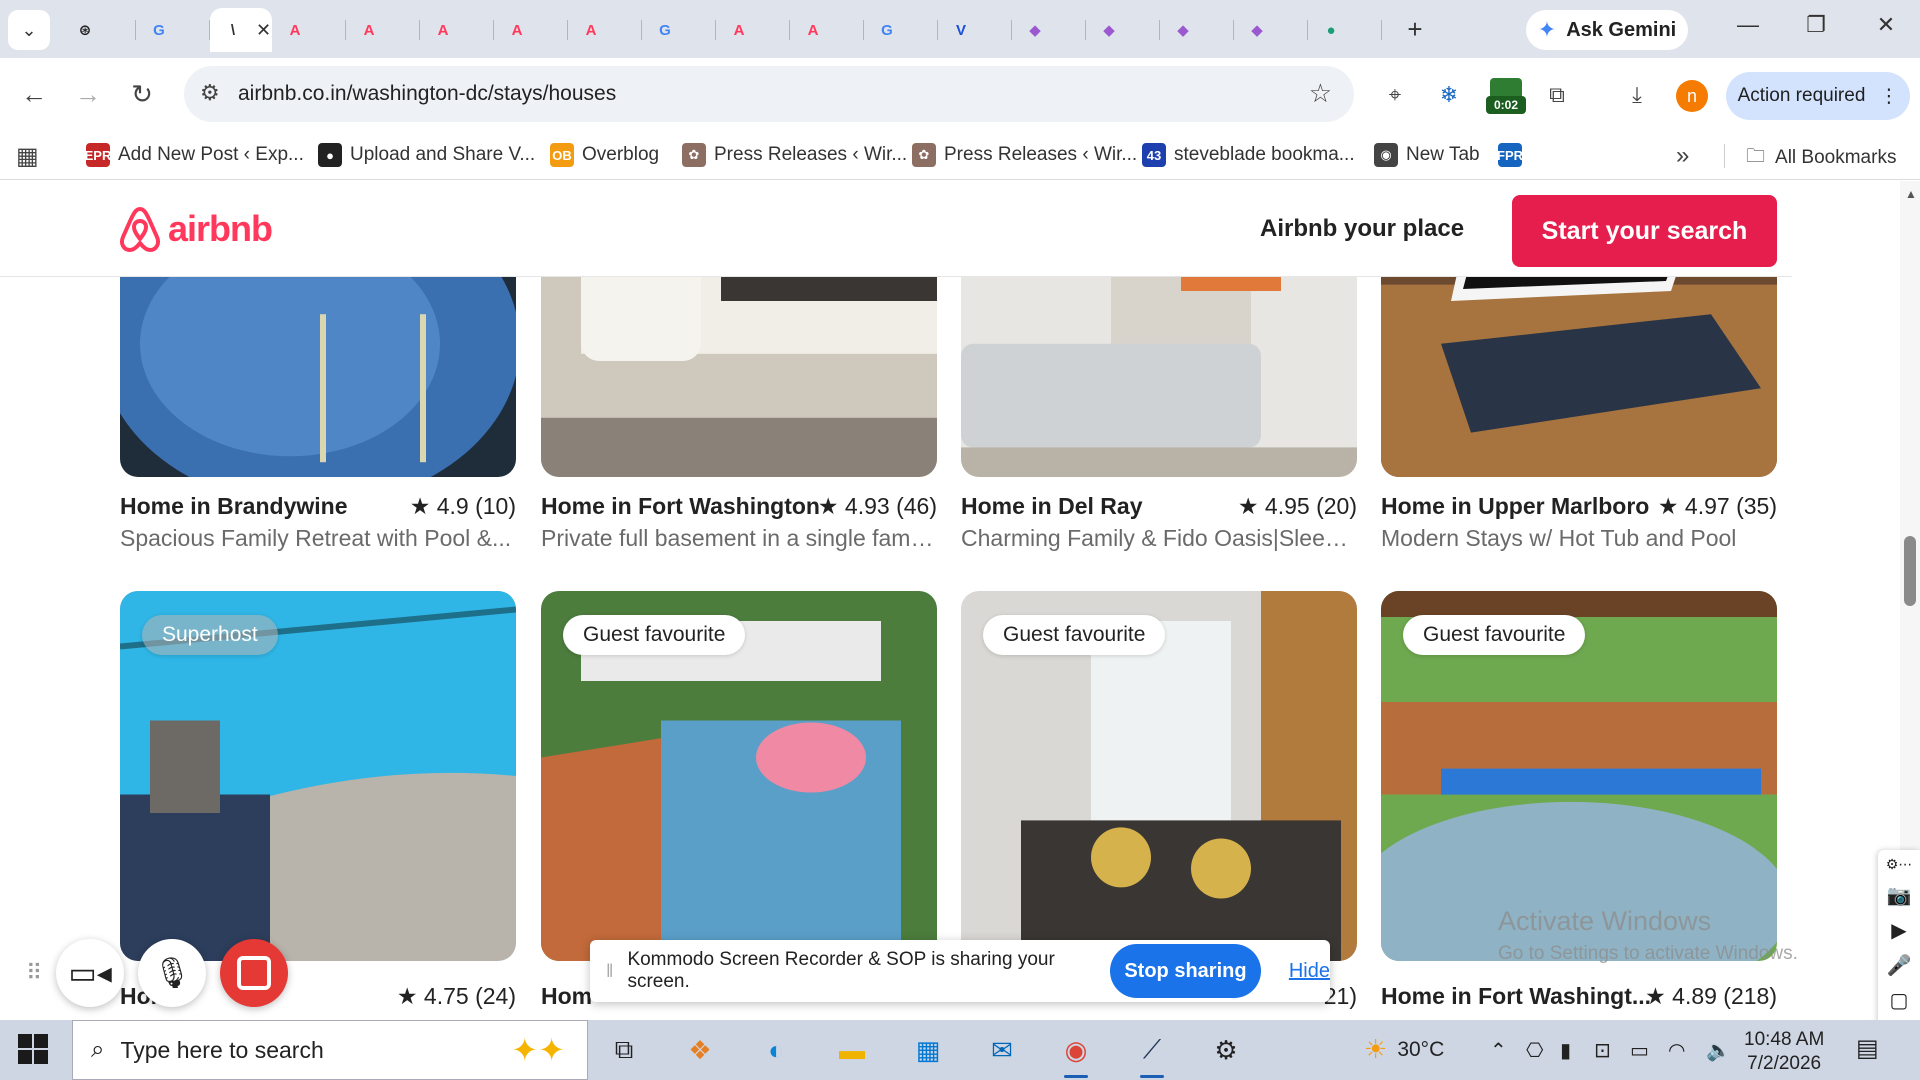 The width and height of the screenshot is (1920, 1080). What do you see at coordinates (1498, 1050) in the screenshot?
I see `tray-chevron-up-icon: ⌃` at bounding box center [1498, 1050].